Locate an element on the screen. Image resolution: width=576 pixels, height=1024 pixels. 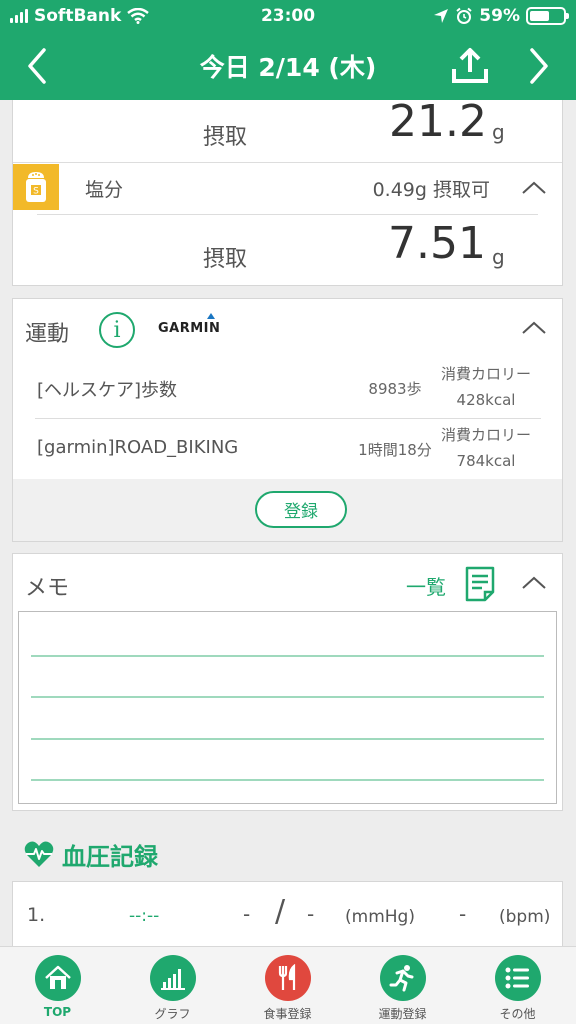
memo-list-link: 一覧 is located at coordinates (426, 585).